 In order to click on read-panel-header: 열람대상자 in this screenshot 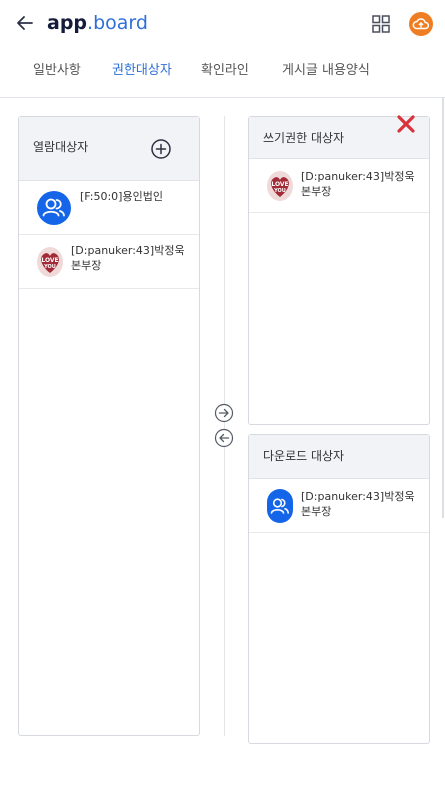, I will do `click(109, 149)`.